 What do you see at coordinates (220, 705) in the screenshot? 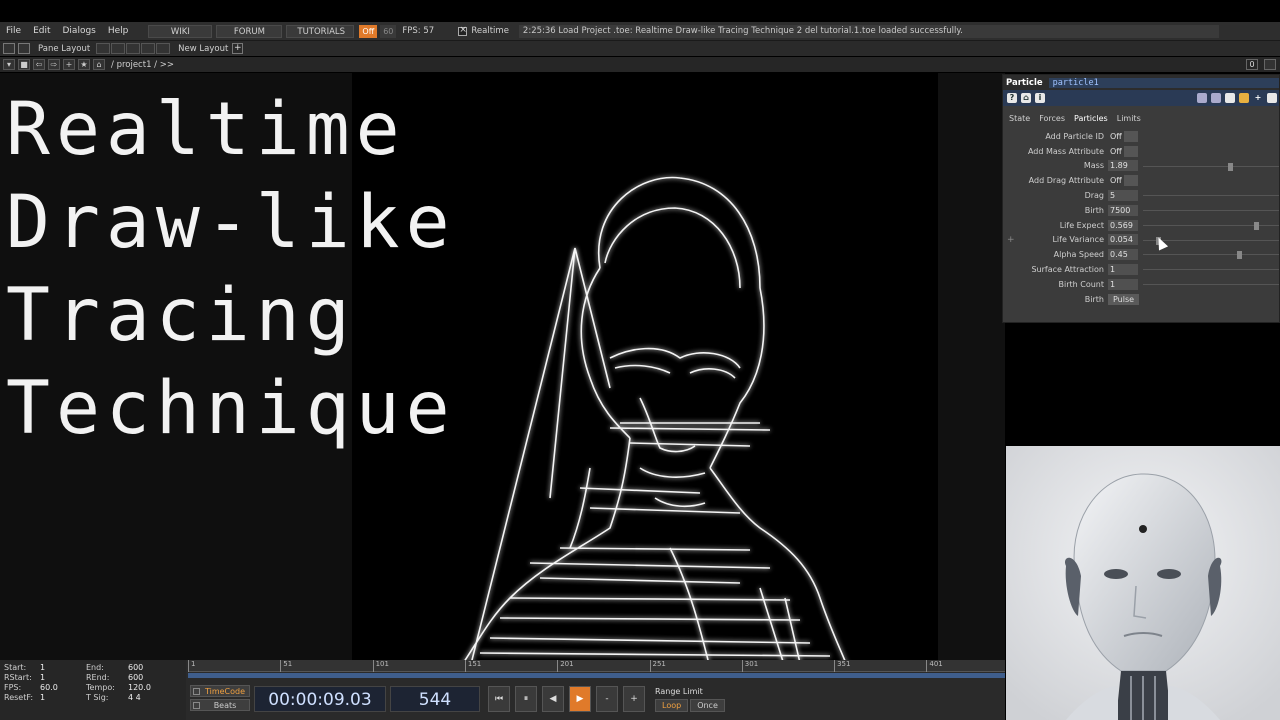
I see `beats-mode-button: Beats` at bounding box center [220, 705].